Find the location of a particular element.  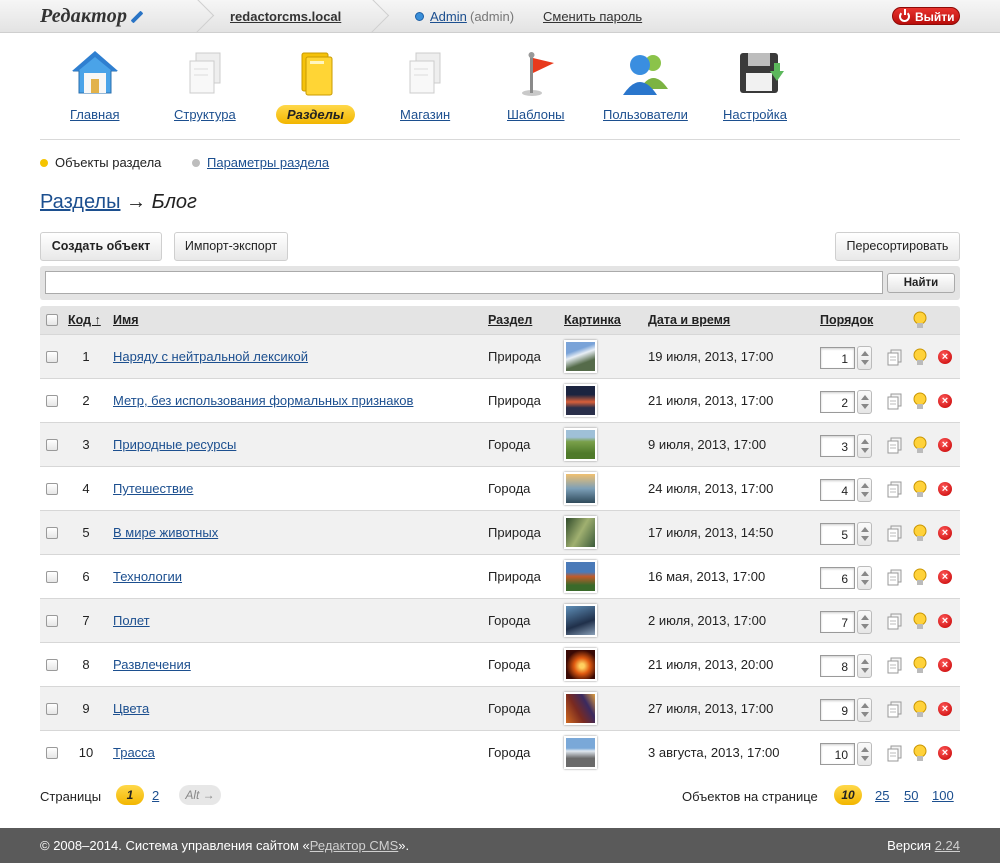

logo: Редактор is located at coordinates (92, 16).